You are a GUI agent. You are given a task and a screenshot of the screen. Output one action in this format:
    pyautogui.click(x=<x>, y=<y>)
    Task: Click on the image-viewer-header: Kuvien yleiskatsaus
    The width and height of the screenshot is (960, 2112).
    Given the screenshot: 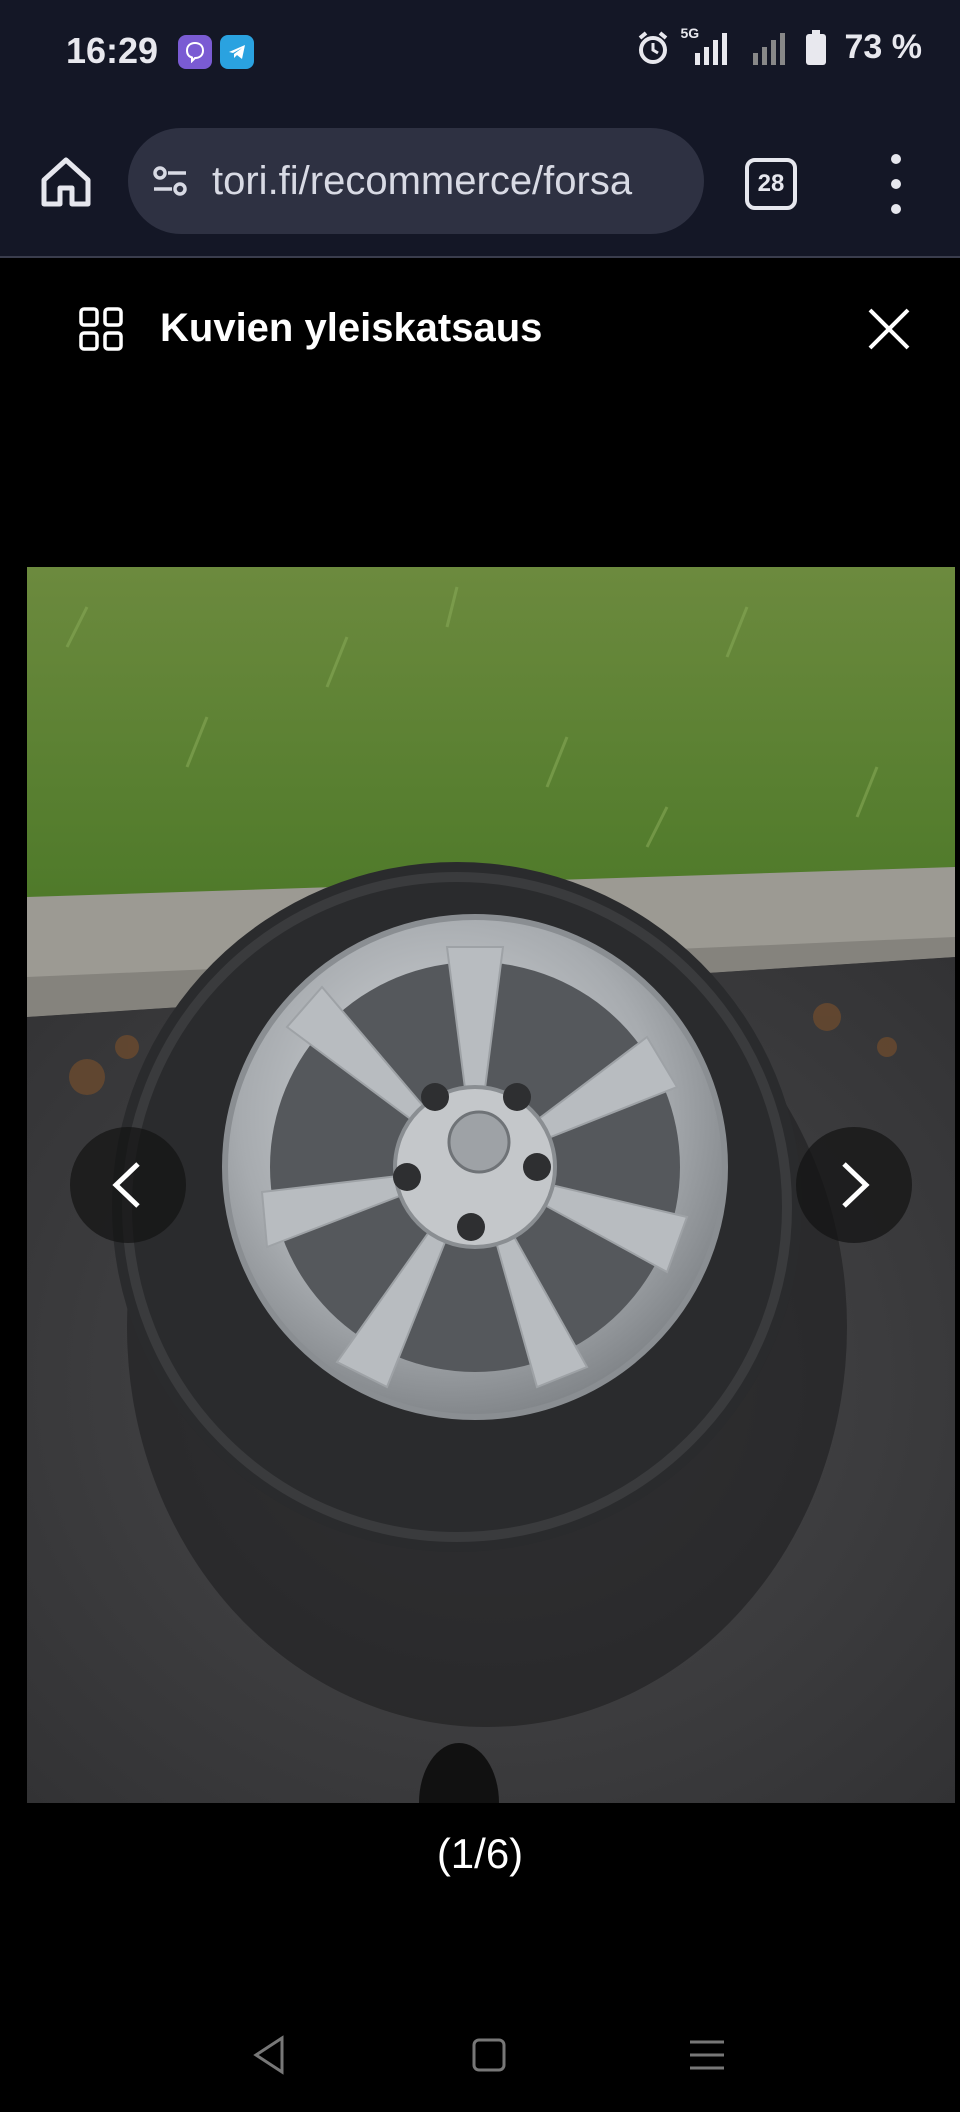 What is the action you would take?
    pyautogui.click(x=480, y=328)
    